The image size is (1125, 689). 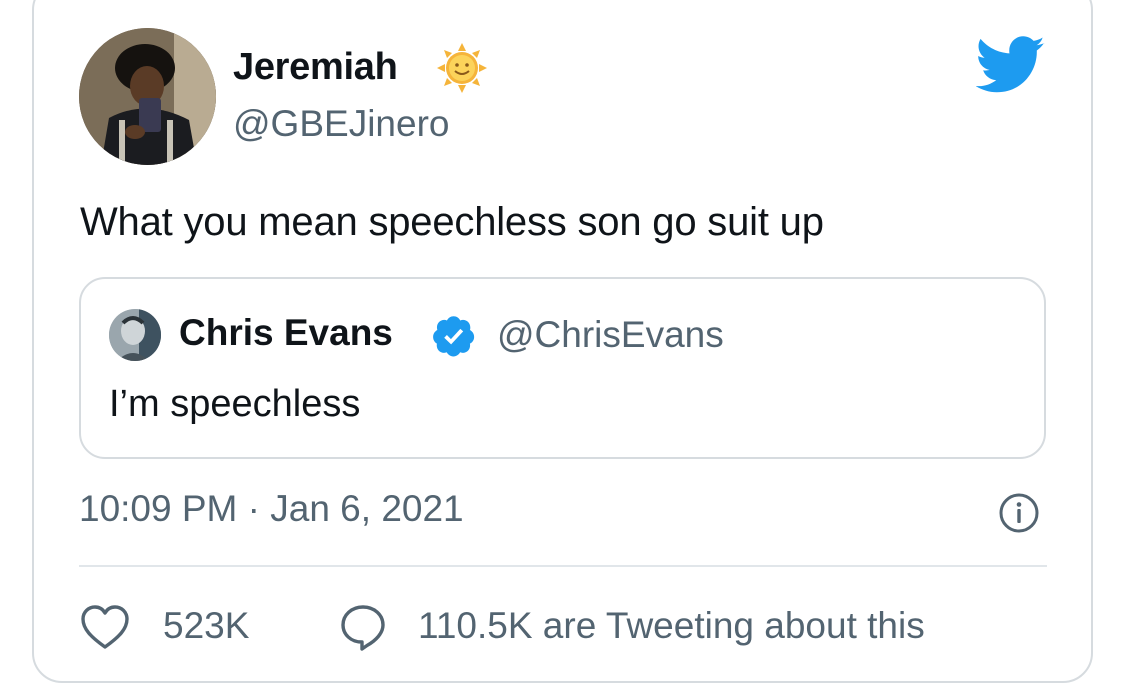 I want to click on author-avatar, so click(x=147, y=96).